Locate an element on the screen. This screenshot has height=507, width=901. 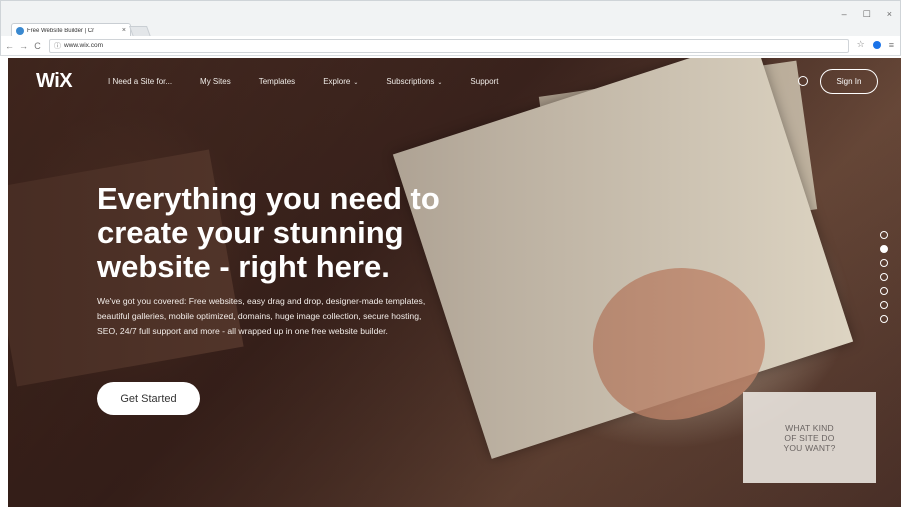
slider-dot-active is located at coordinates (884, 249).